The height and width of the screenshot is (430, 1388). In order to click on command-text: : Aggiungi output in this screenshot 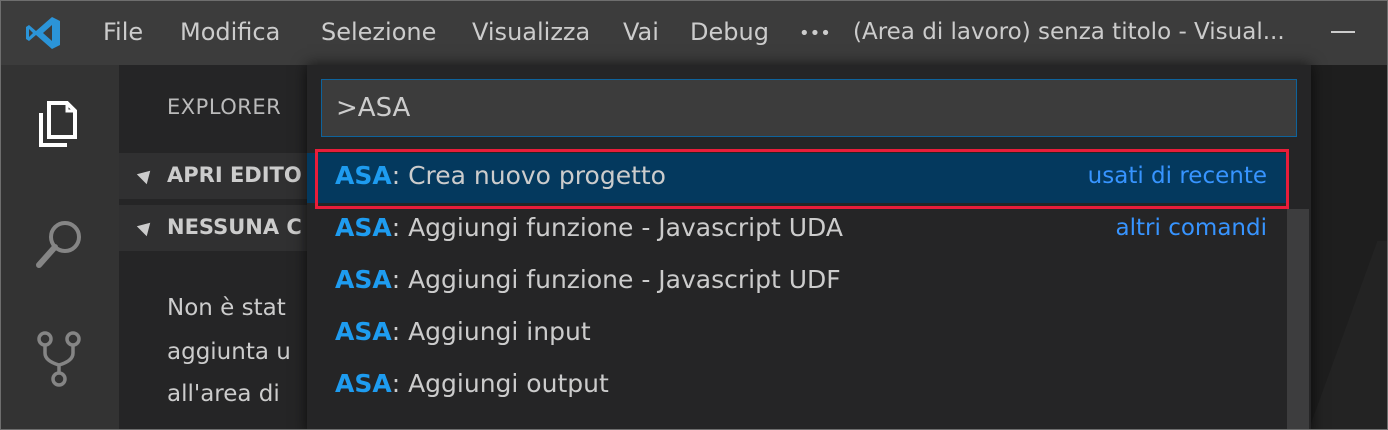, I will do `click(500, 383)`.